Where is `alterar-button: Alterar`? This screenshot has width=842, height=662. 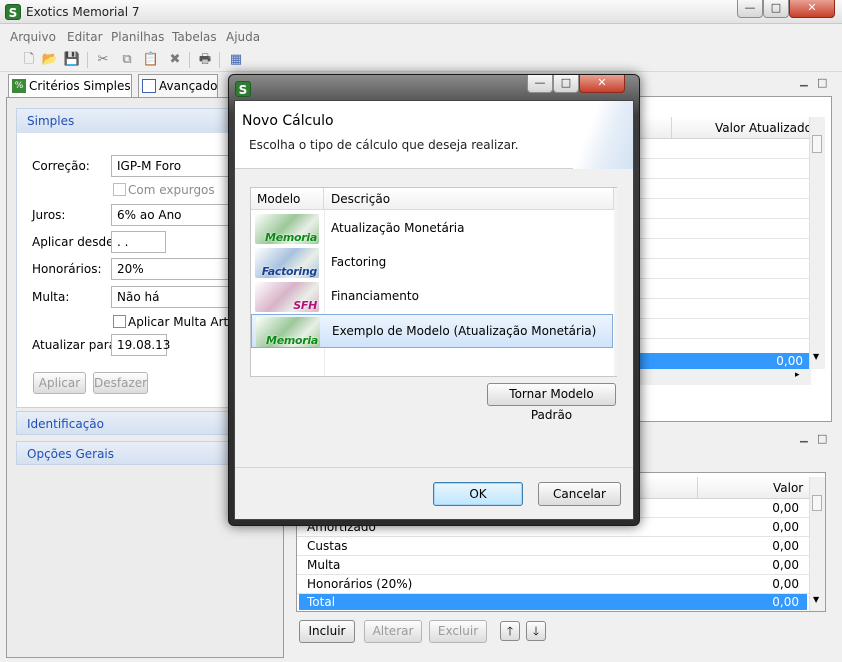
alterar-button: Alterar is located at coordinates (393, 631).